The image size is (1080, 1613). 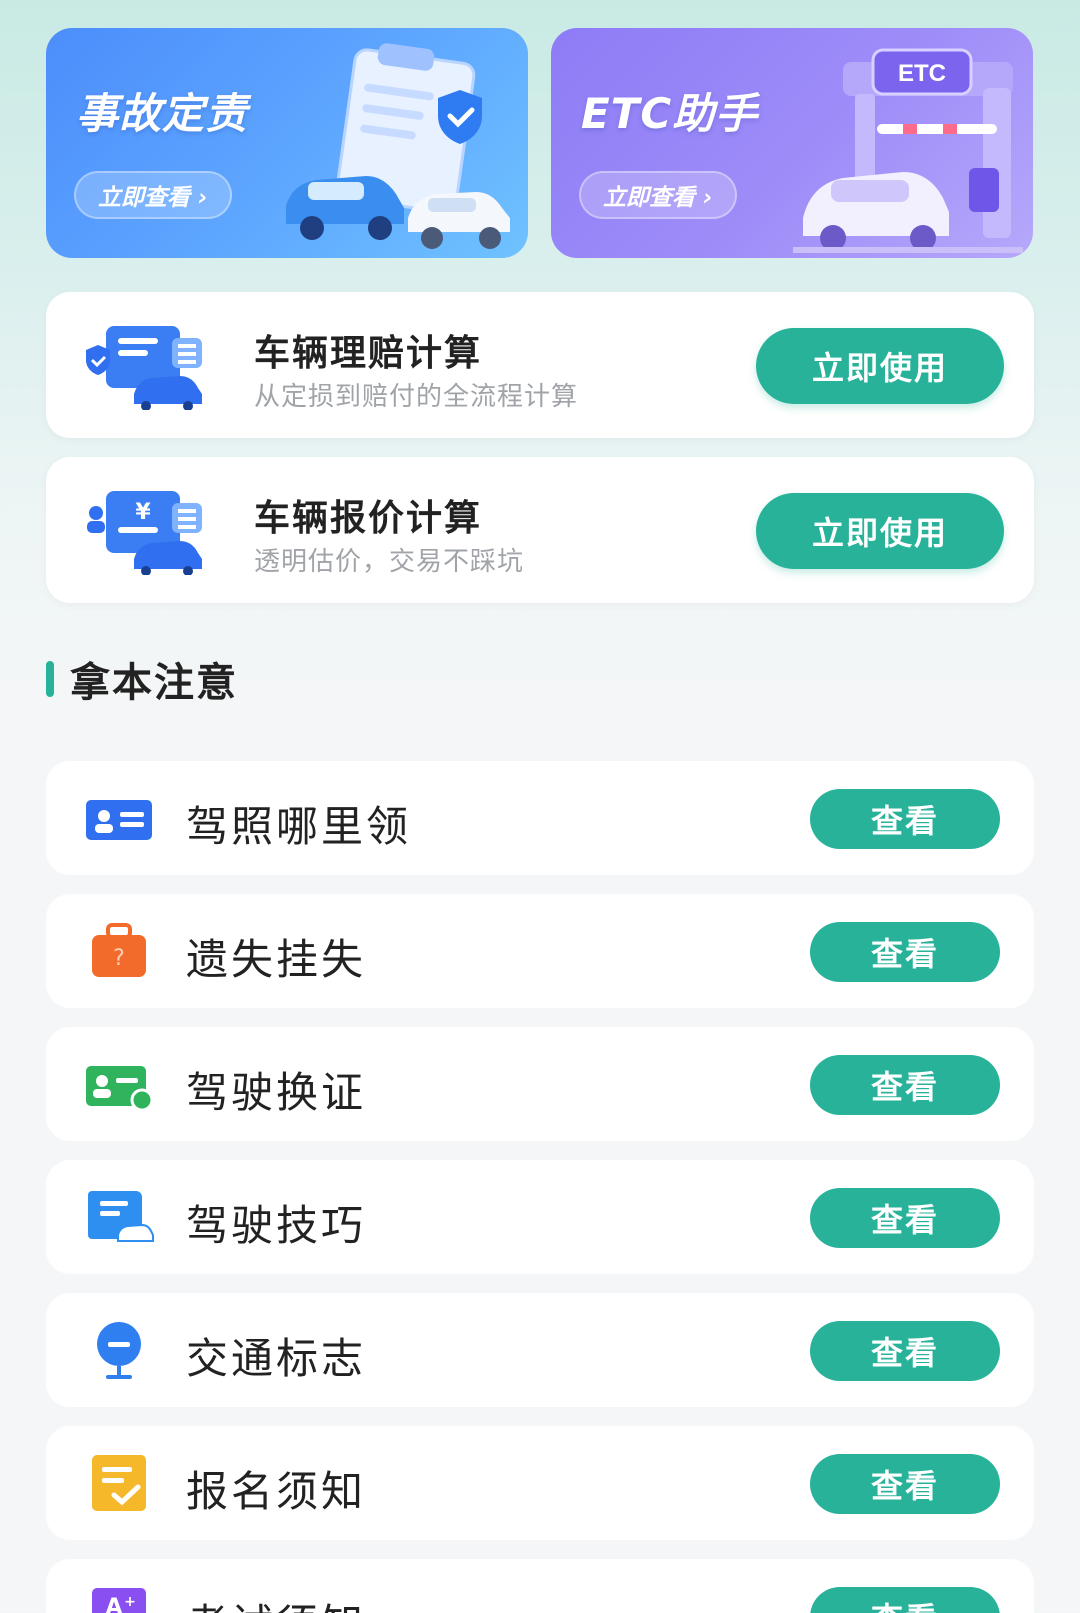 I want to click on notice-label: 考试须知, so click(x=276, y=1602).